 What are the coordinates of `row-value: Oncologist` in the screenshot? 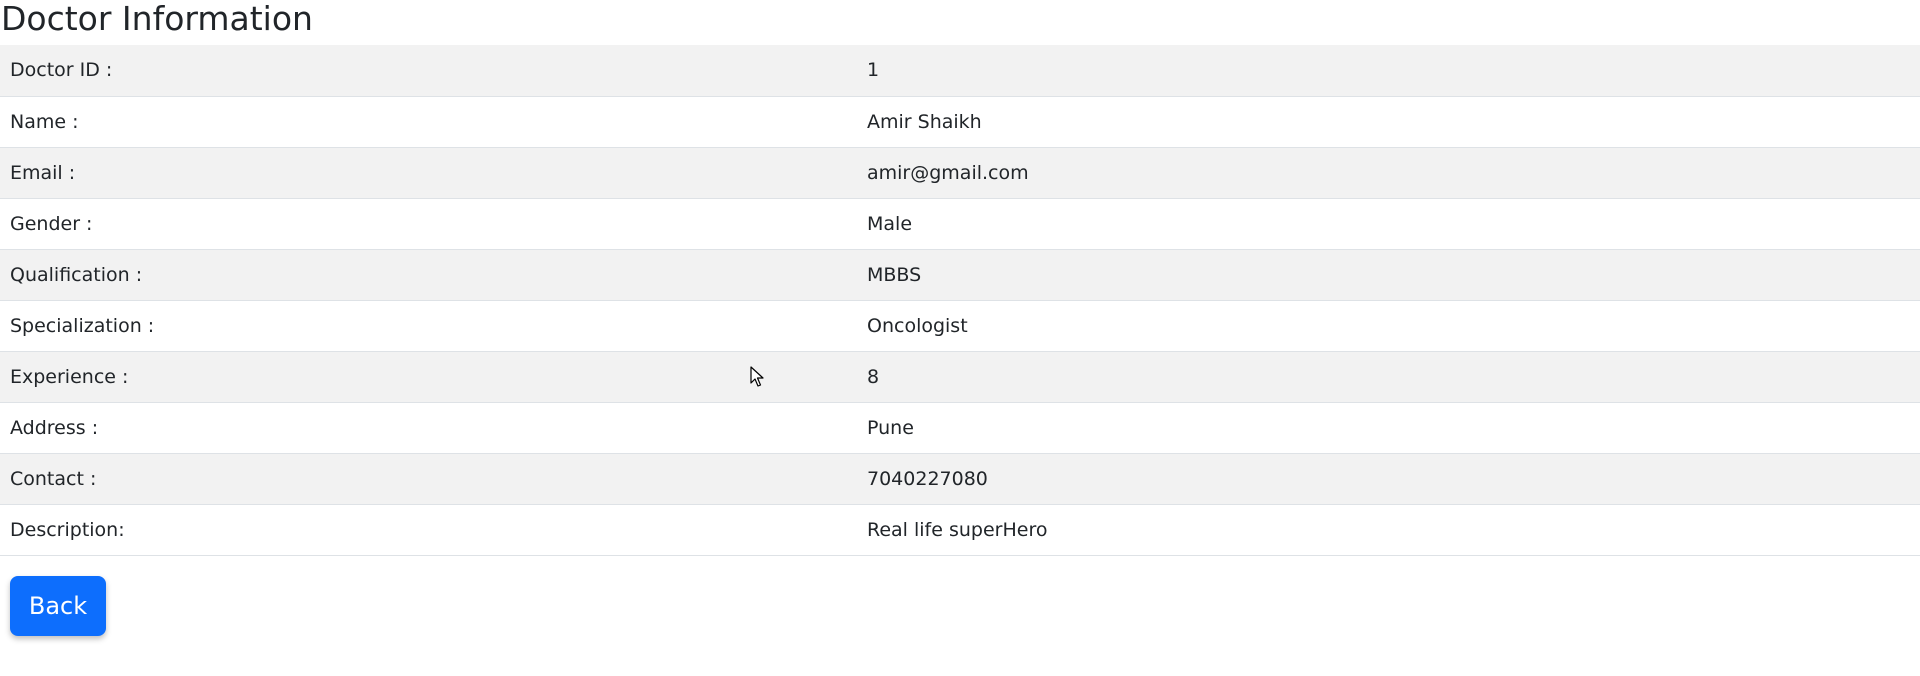 It's located at (917, 325).